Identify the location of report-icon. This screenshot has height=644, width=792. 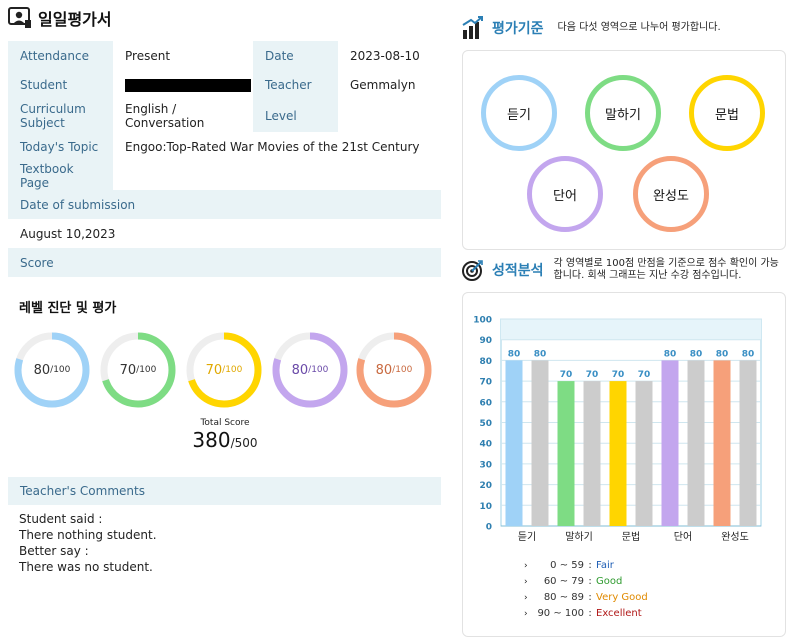
(19, 17).